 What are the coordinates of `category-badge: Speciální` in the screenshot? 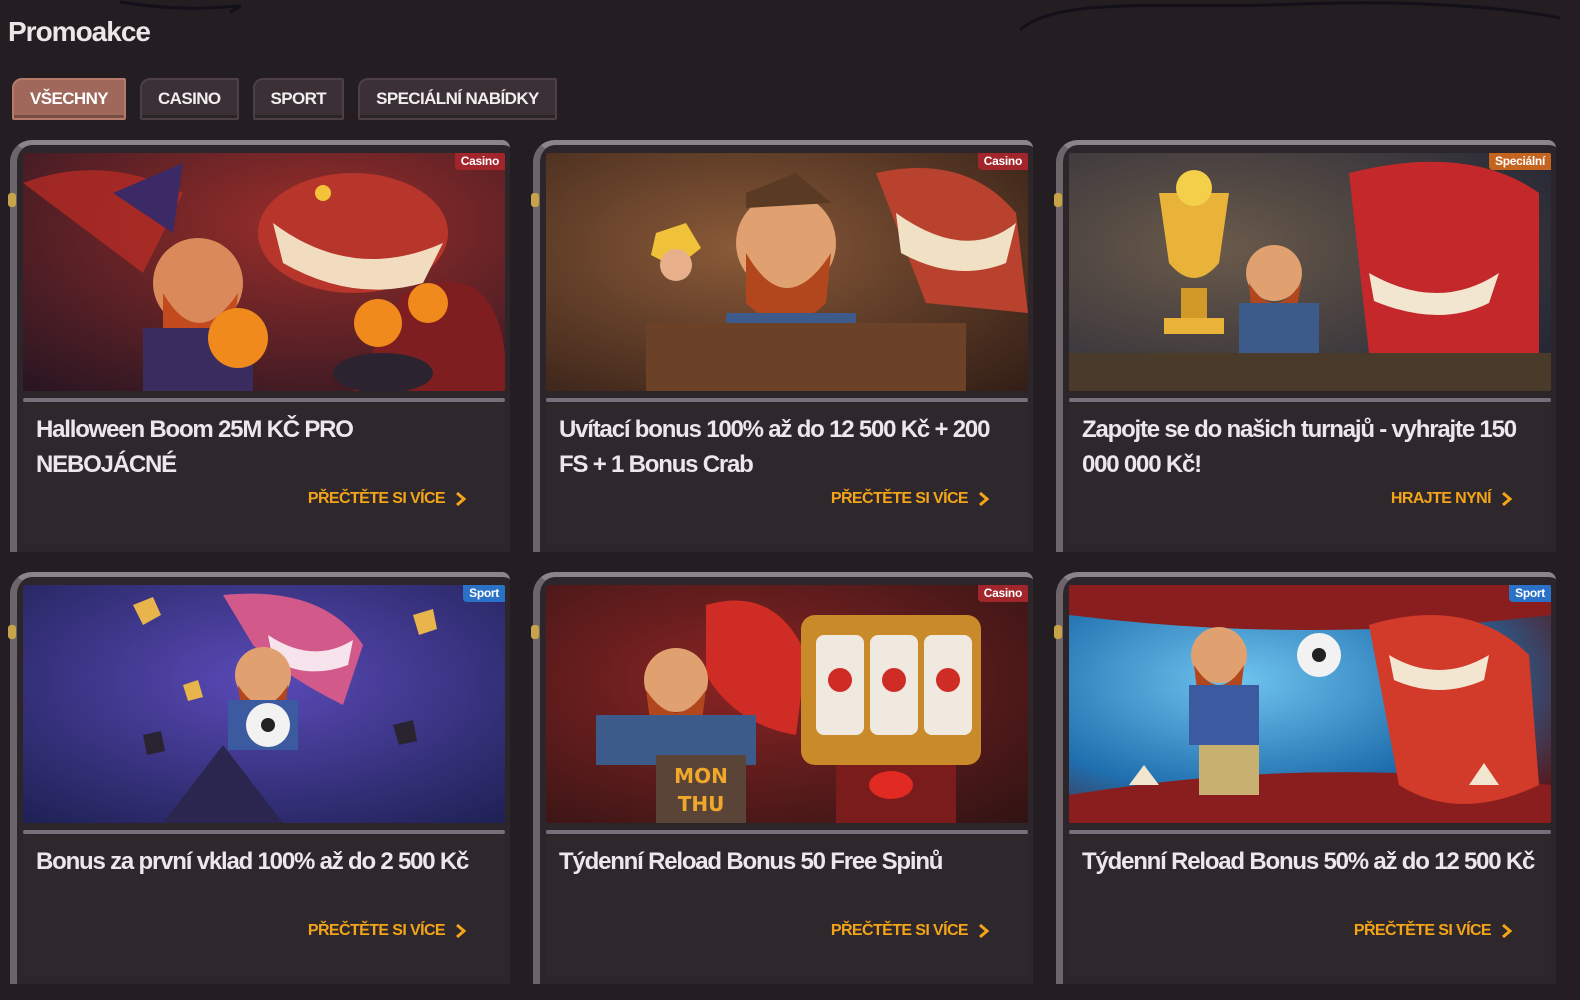 It's located at (1520, 161).